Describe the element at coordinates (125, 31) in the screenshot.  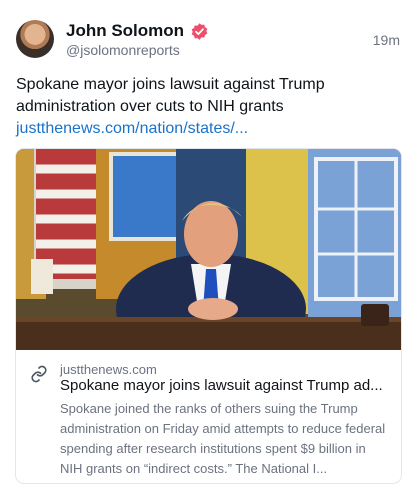
I see `author-name: John Solomon` at that location.